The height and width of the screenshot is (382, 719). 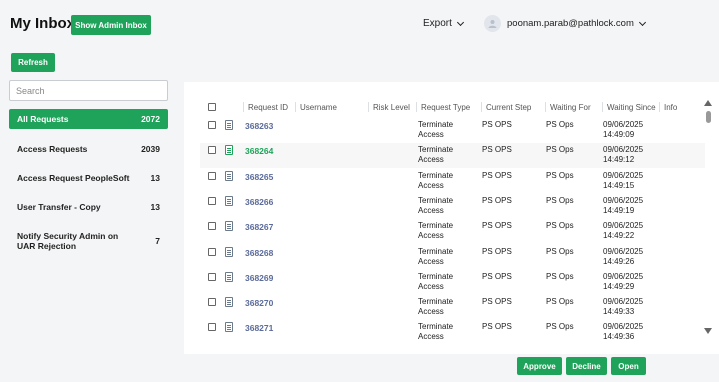 What do you see at coordinates (59, 207) in the screenshot?
I see `sidebar-item-label: User Transfer - Copy` at bounding box center [59, 207].